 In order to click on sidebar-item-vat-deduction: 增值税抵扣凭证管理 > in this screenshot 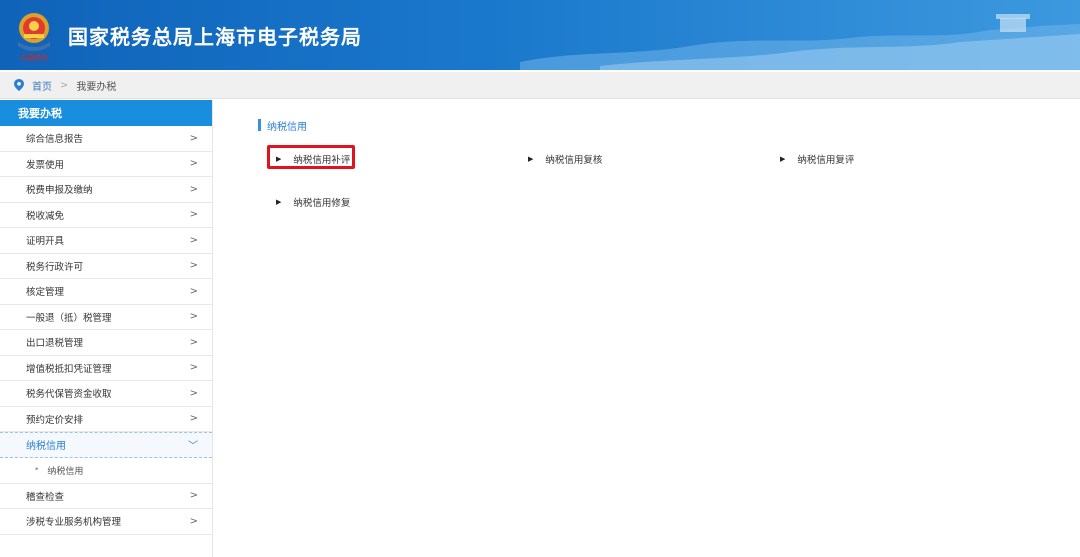, I will do `click(106, 368)`.